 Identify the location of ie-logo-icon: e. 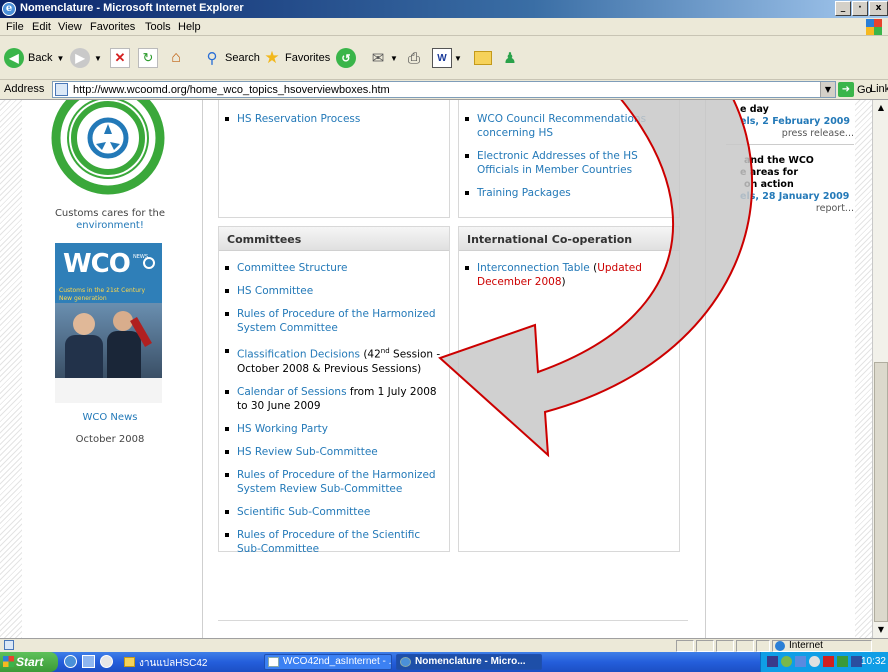
(9, 9).